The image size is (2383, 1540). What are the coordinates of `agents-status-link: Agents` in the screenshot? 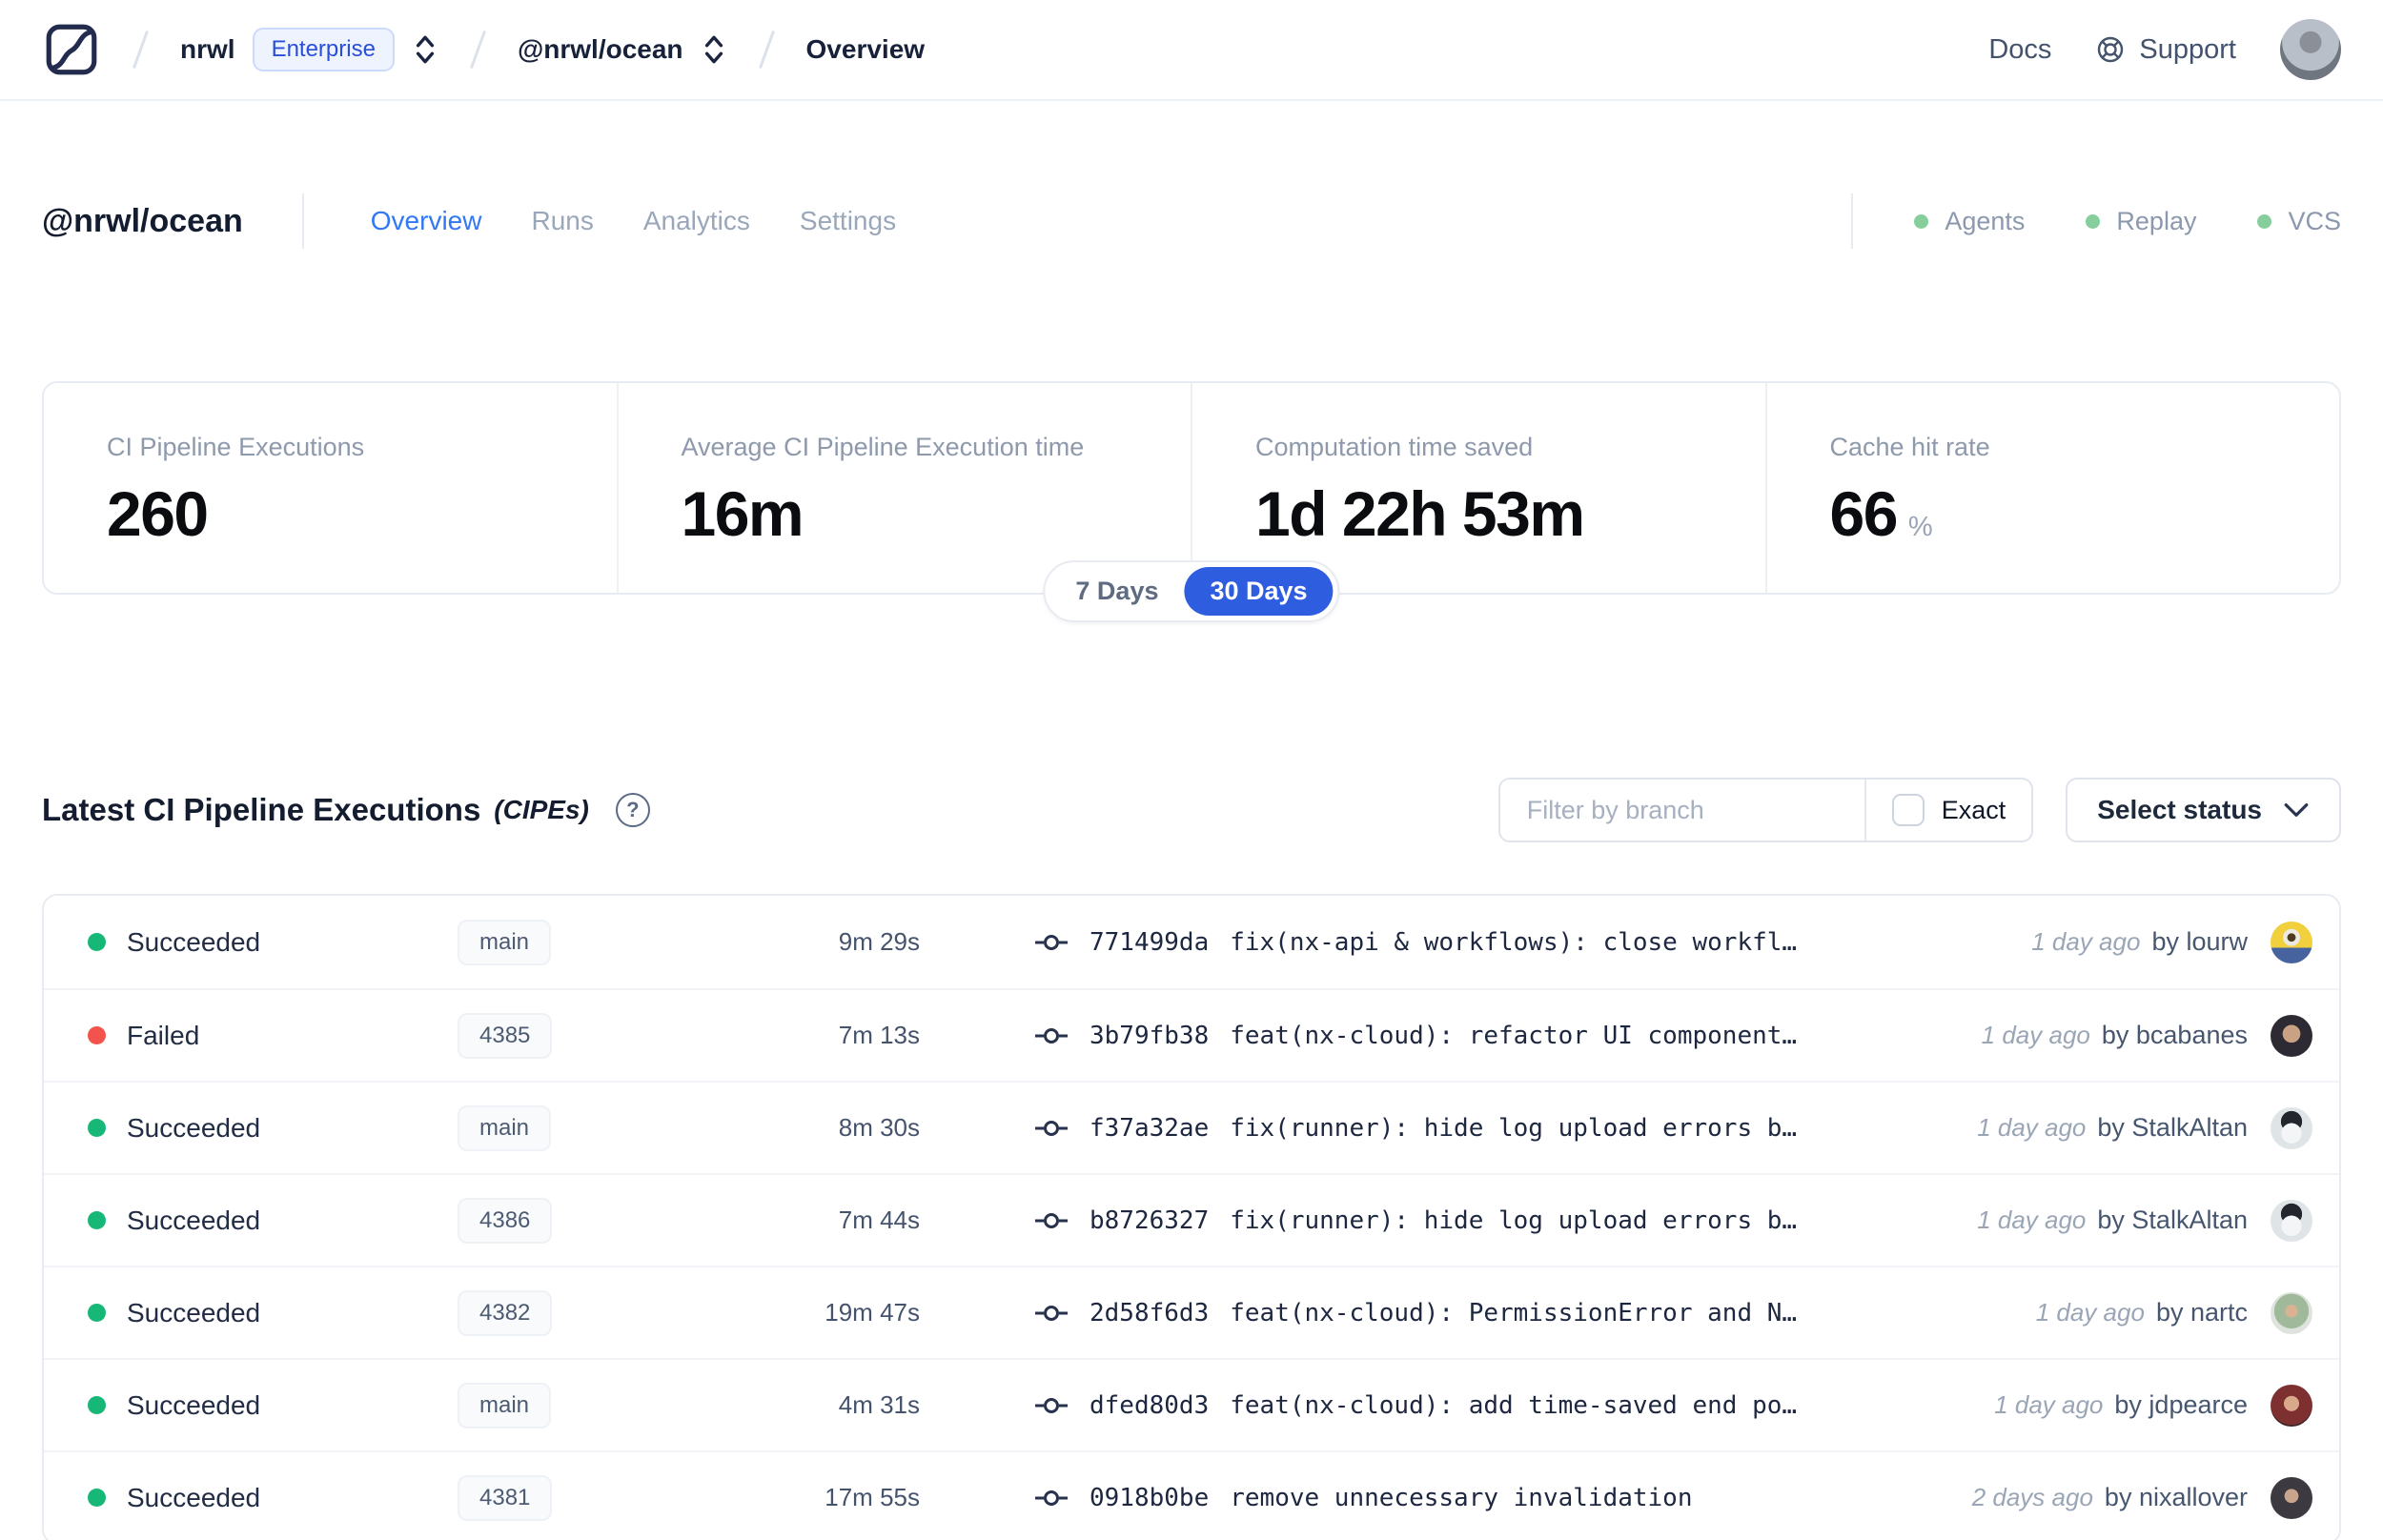 It's located at (1970, 221).